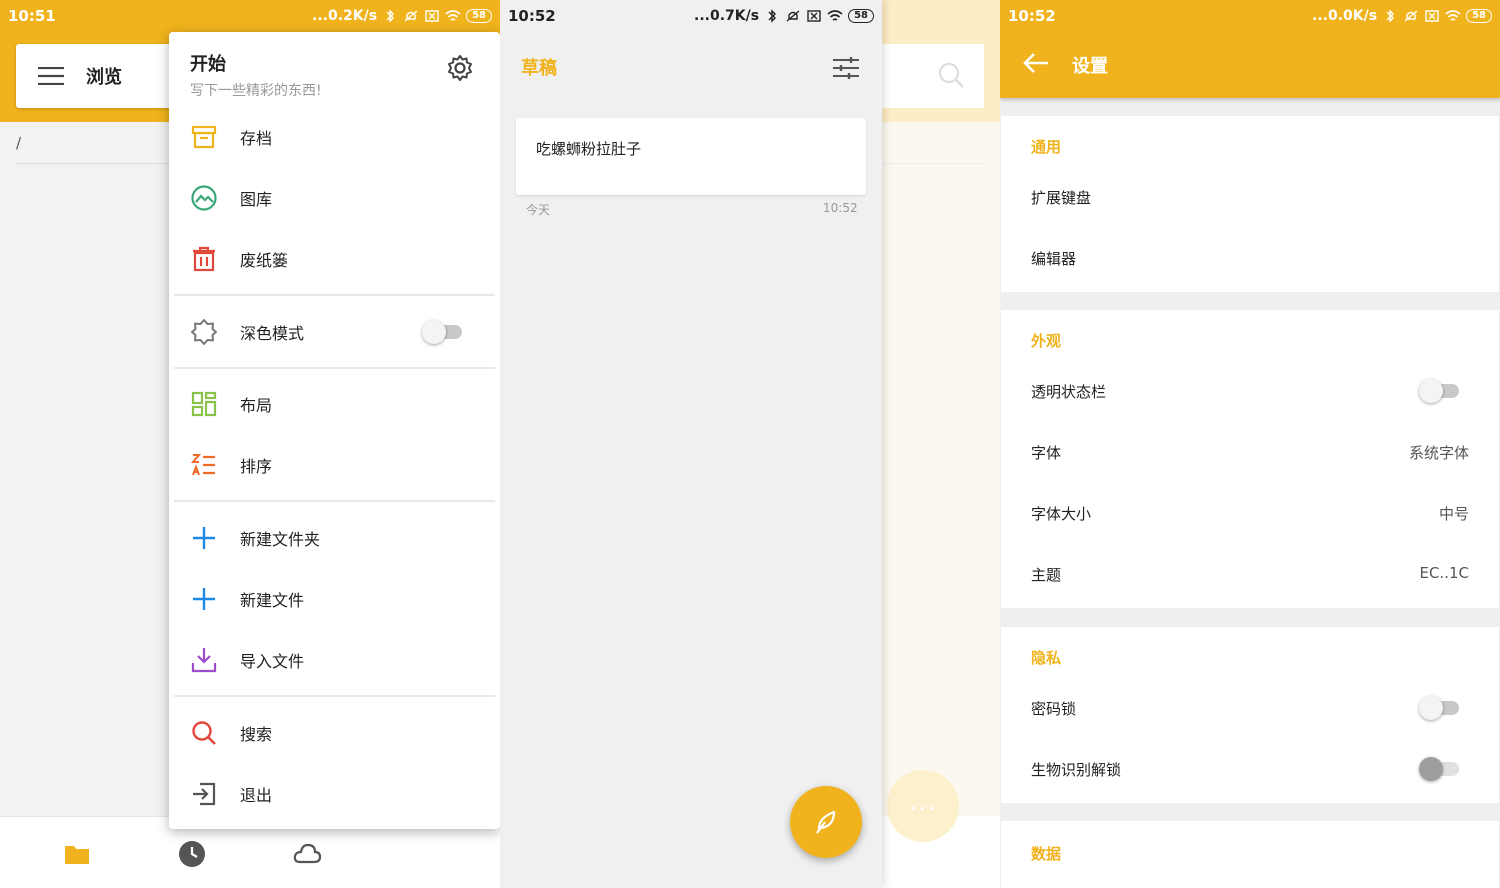  What do you see at coordinates (256, 91) in the screenshot?
I see `drawer-subtitle: 写下一些精彩的东西!` at bounding box center [256, 91].